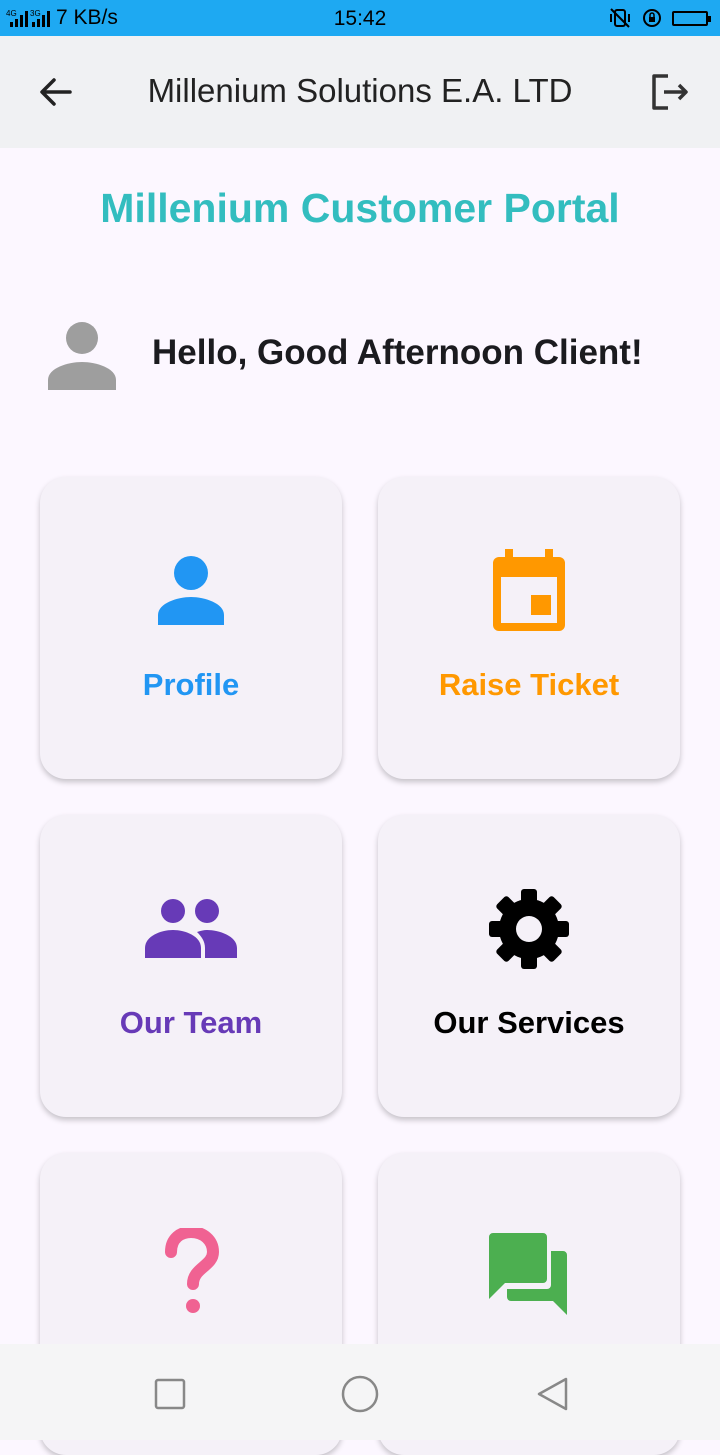  Describe the element at coordinates (191, 684) in the screenshot. I see `card-label: Profile` at that location.